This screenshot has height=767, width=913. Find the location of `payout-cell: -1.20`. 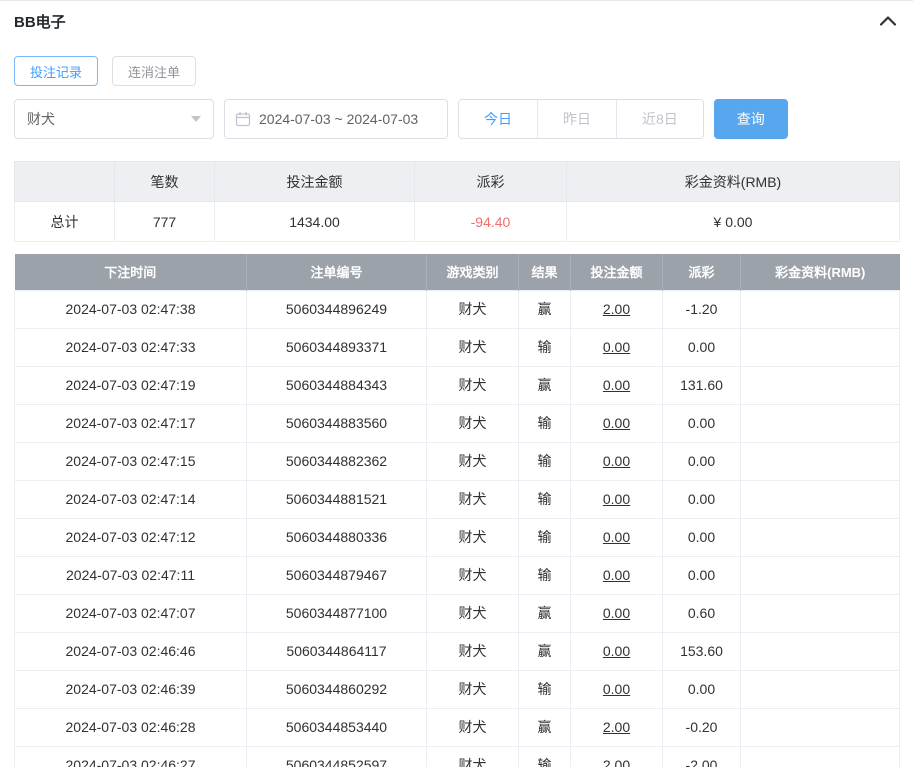

payout-cell: -1.20 is located at coordinates (701, 309).